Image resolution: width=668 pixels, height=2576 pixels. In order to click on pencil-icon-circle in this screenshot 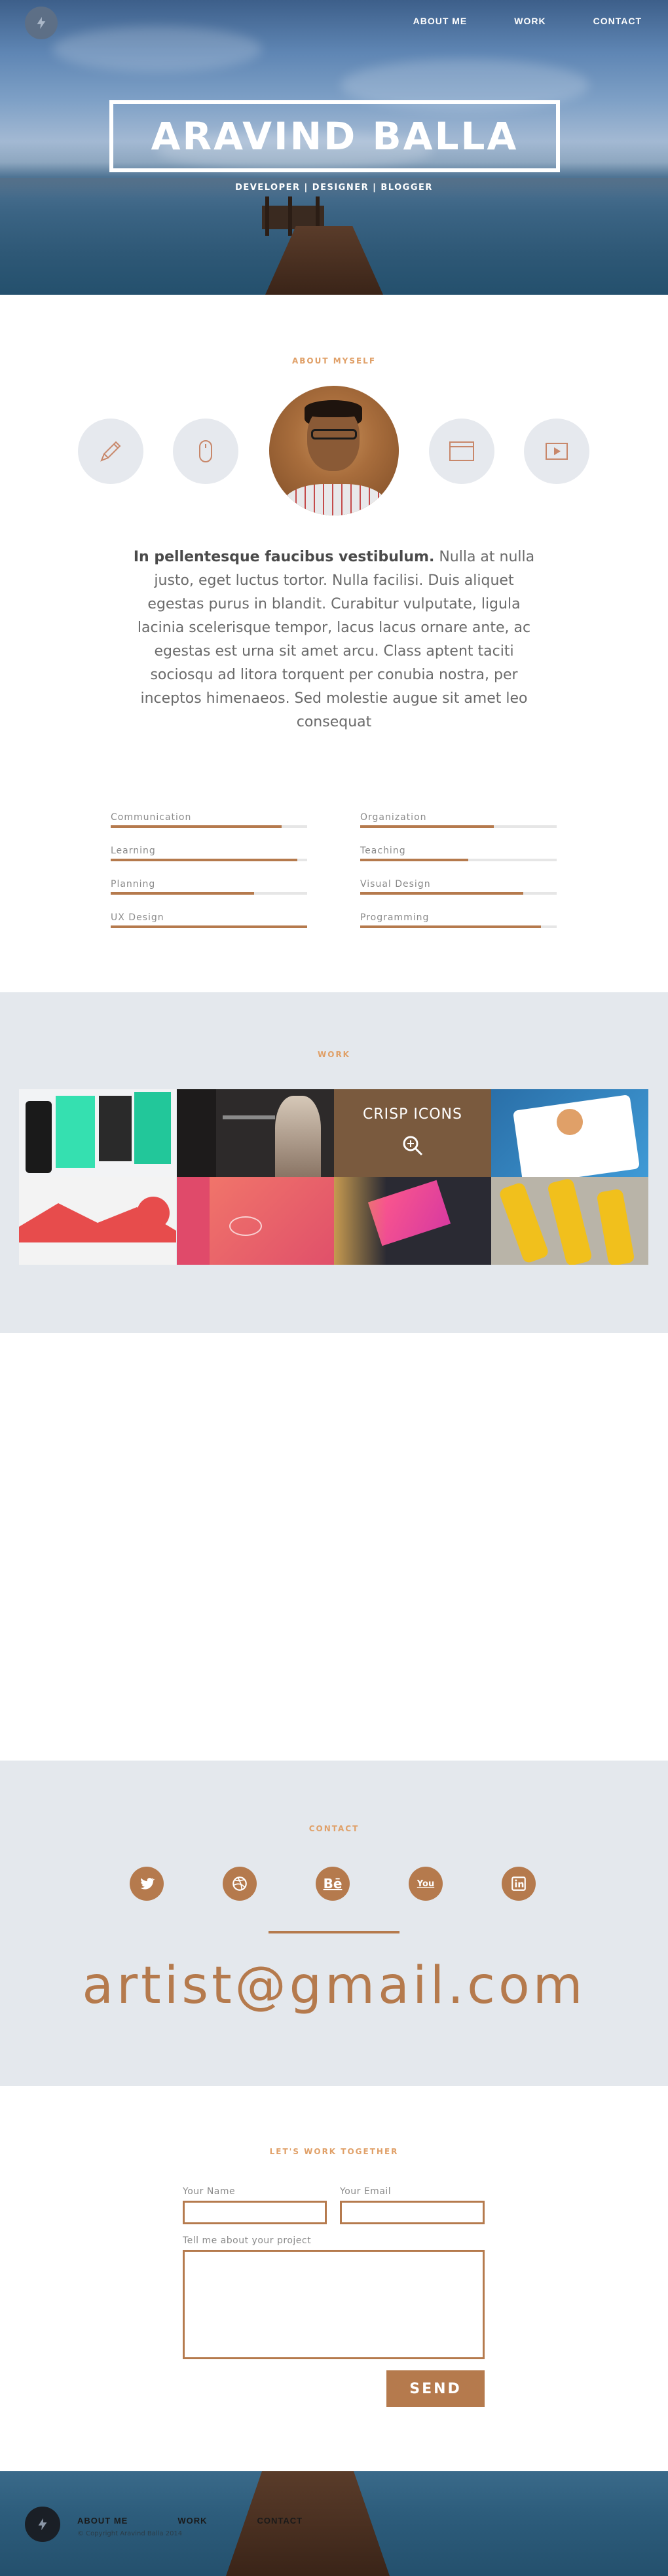, I will do `click(110, 451)`.